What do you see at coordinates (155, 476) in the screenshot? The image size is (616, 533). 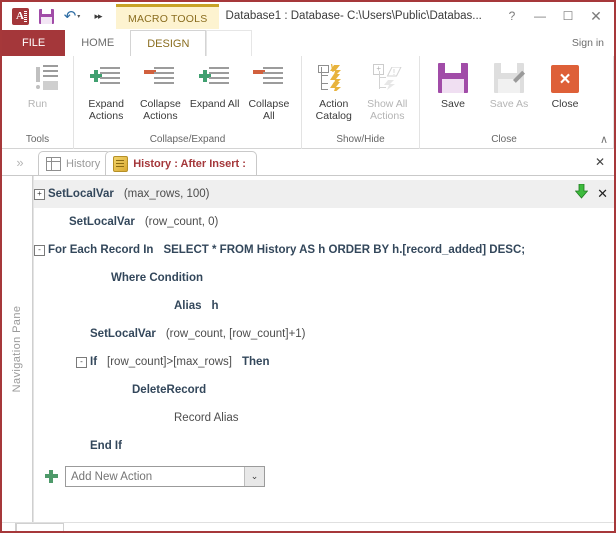 I see `add-new-action-input` at bounding box center [155, 476].